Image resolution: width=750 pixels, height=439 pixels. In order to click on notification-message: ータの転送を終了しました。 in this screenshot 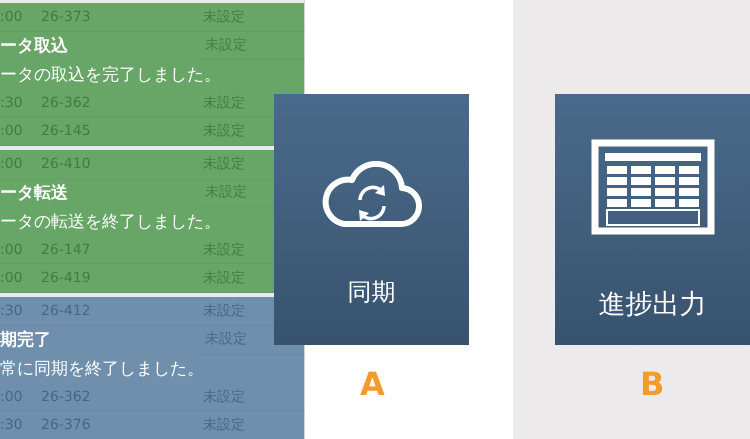, I will do `click(111, 222)`.